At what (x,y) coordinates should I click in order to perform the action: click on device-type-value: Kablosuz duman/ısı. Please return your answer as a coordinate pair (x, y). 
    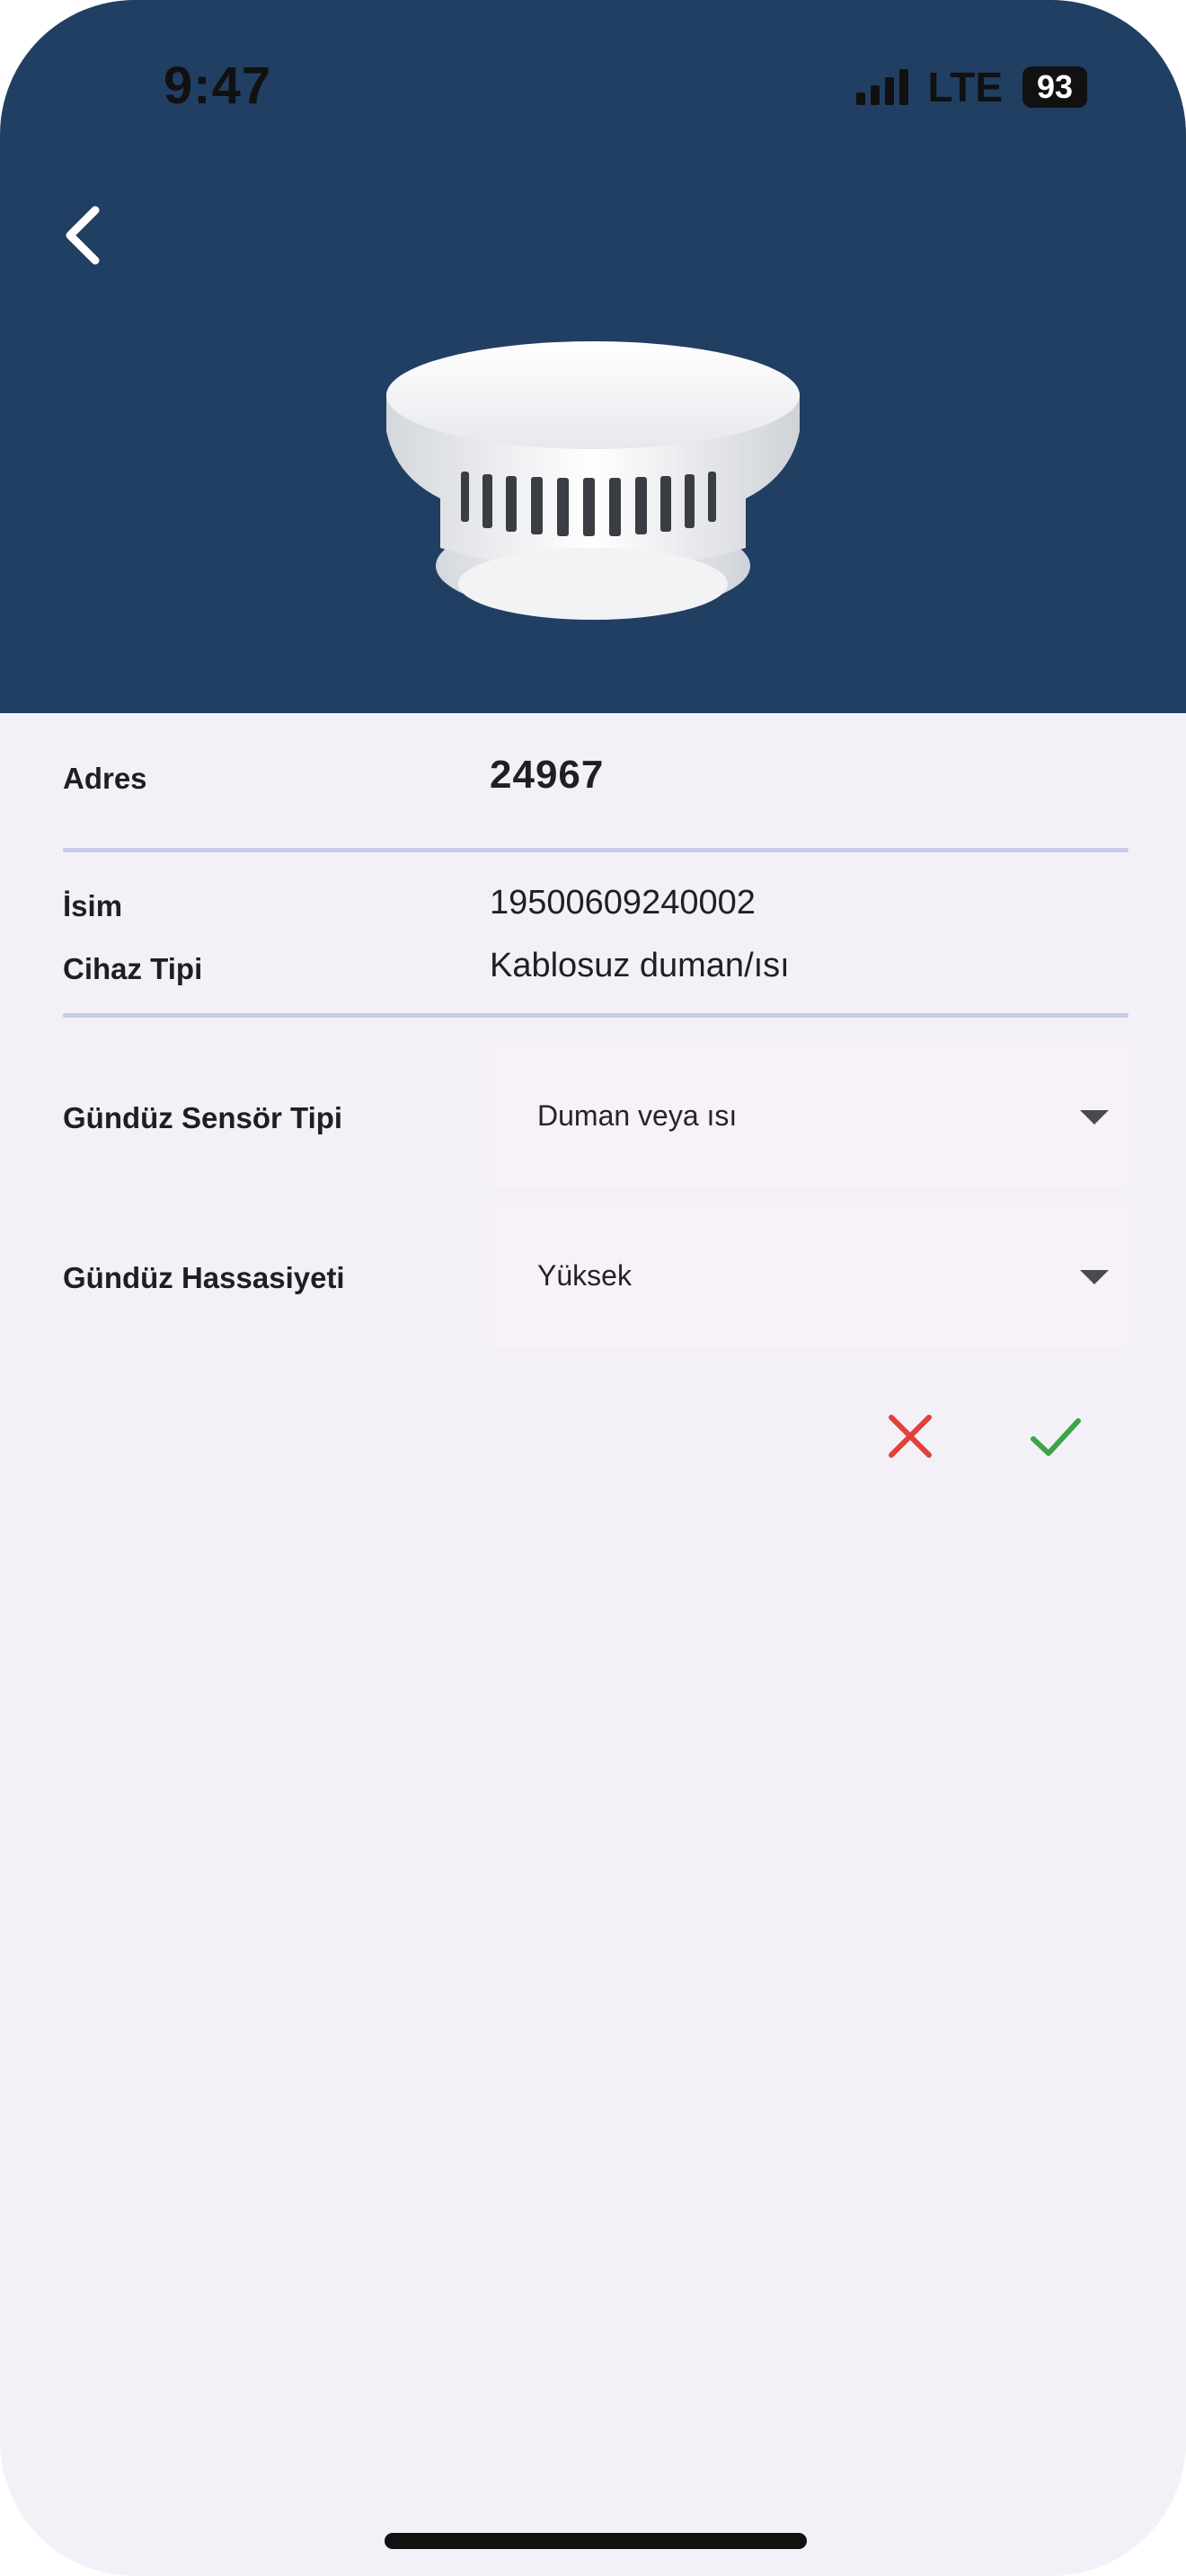
    Looking at the image, I should click on (640, 965).